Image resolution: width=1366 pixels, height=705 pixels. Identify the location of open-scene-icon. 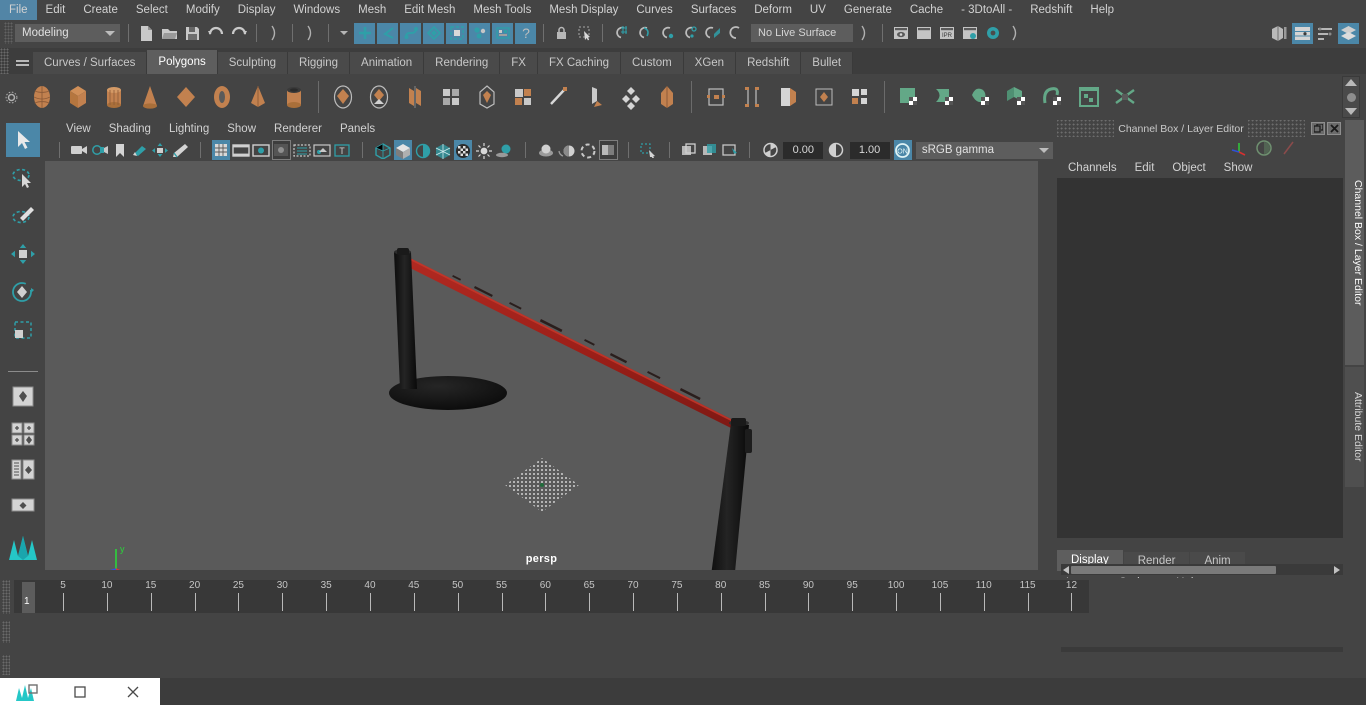
(169, 33).